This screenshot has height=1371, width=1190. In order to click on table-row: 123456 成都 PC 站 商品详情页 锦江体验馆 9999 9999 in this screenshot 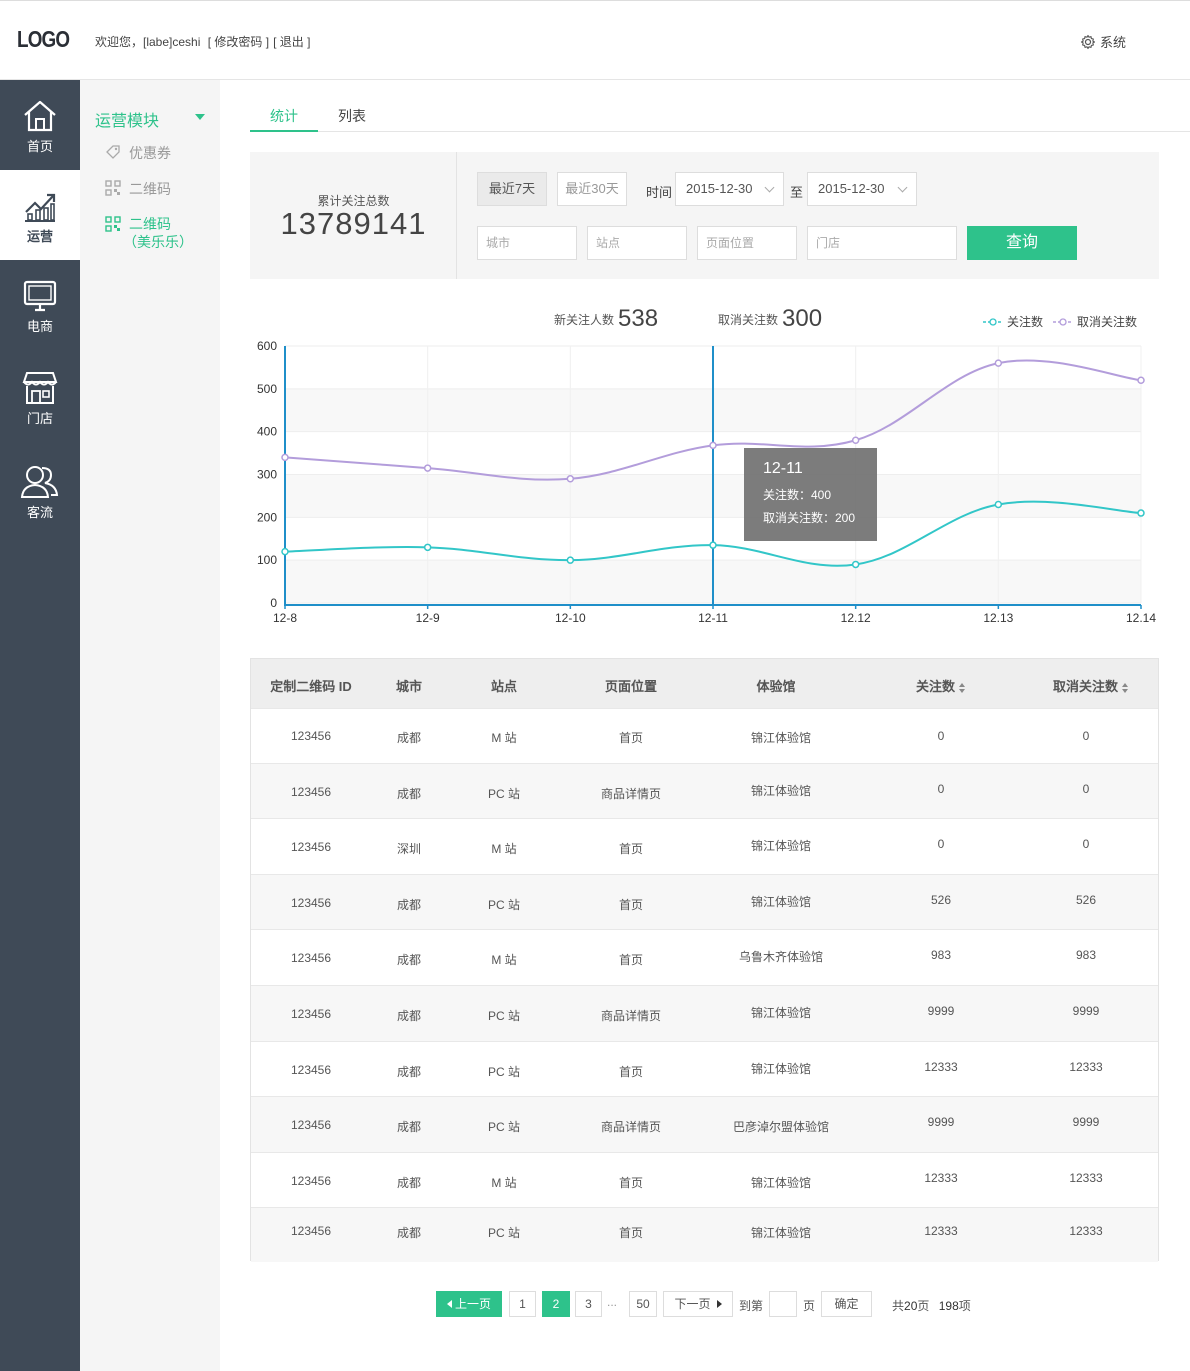, I will do `click(704, 1013)`.